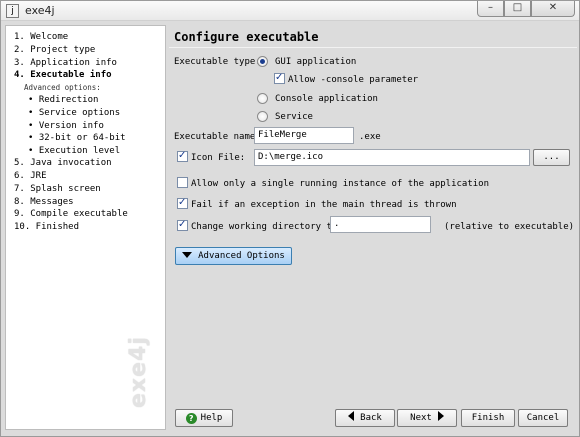 This screenshot has width=580, height=437. Describe the element at coordinates (217, 137) in the screenshot. I see `executable-name-label: Executable name:` at that location.